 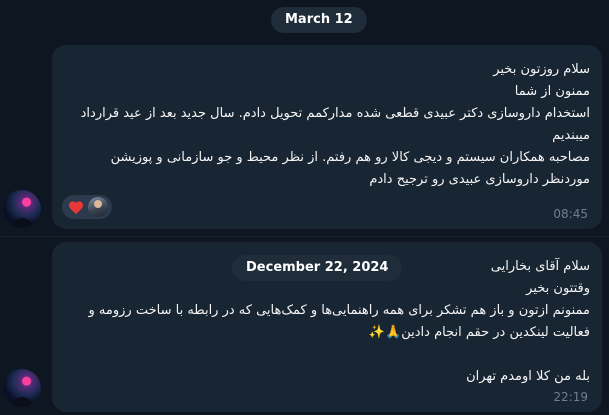 What do you see at coordinates (304, 236) in the screenshot?
I see `divider` at bounding box center [304, 236].